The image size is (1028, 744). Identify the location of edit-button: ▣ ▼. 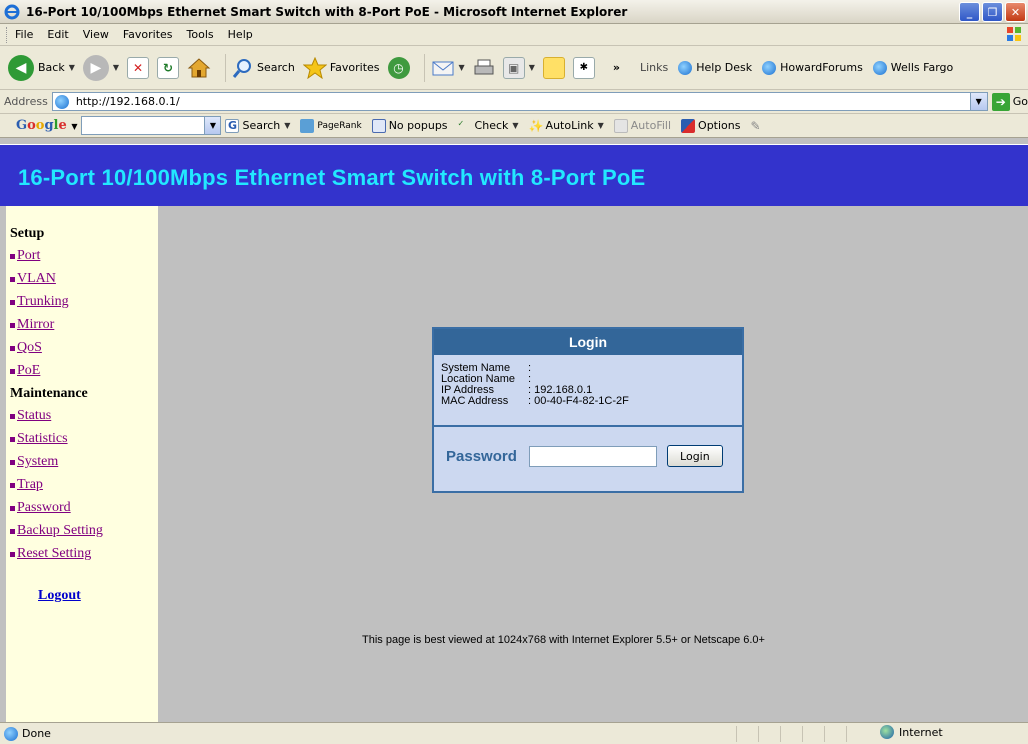
(518, 67).